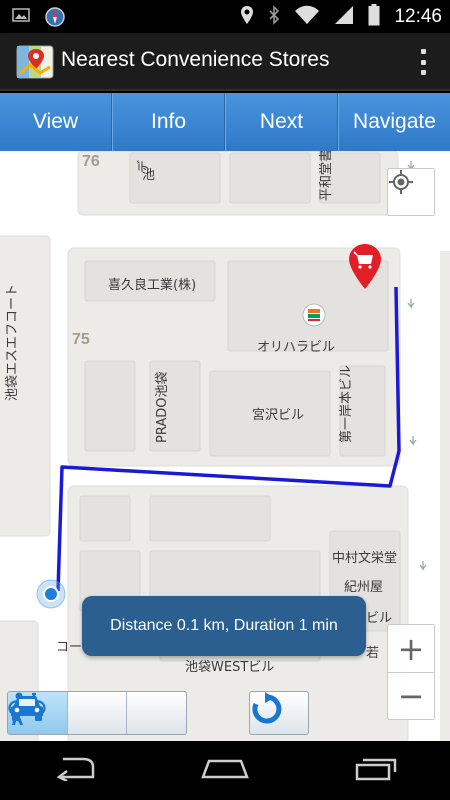  I want to click on system-nav-bar, so click(225, 770).